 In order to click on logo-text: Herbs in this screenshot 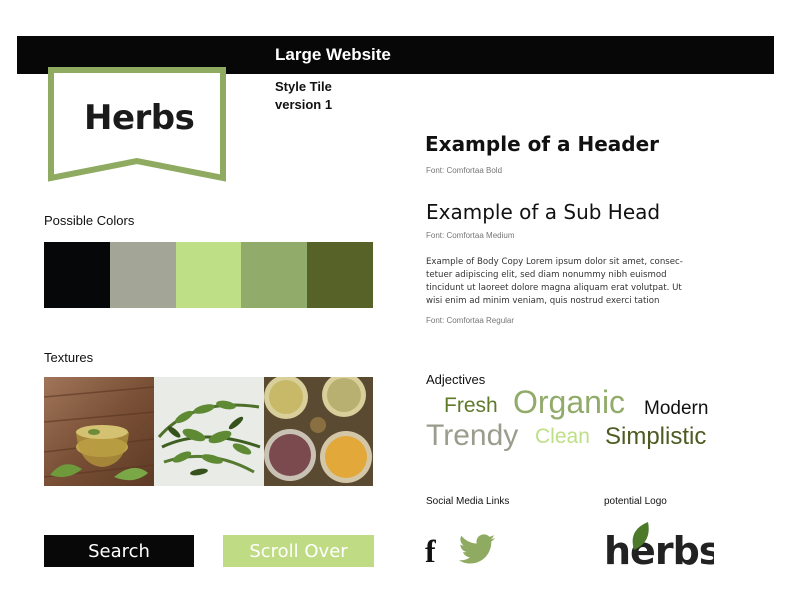, I will do `click(139, 118)`.